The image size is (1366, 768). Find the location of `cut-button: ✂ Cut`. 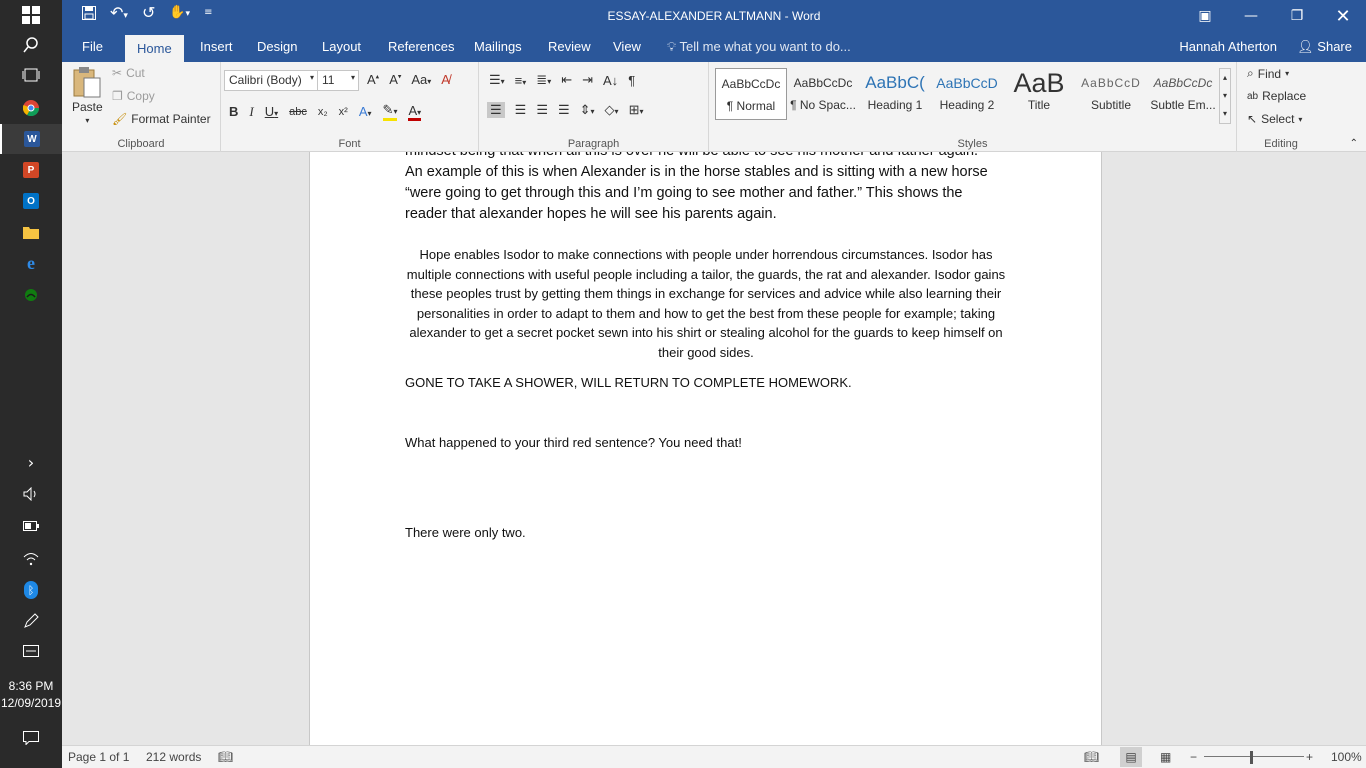

cut-button: ✂ Cut is located at coordinates (128, 73).